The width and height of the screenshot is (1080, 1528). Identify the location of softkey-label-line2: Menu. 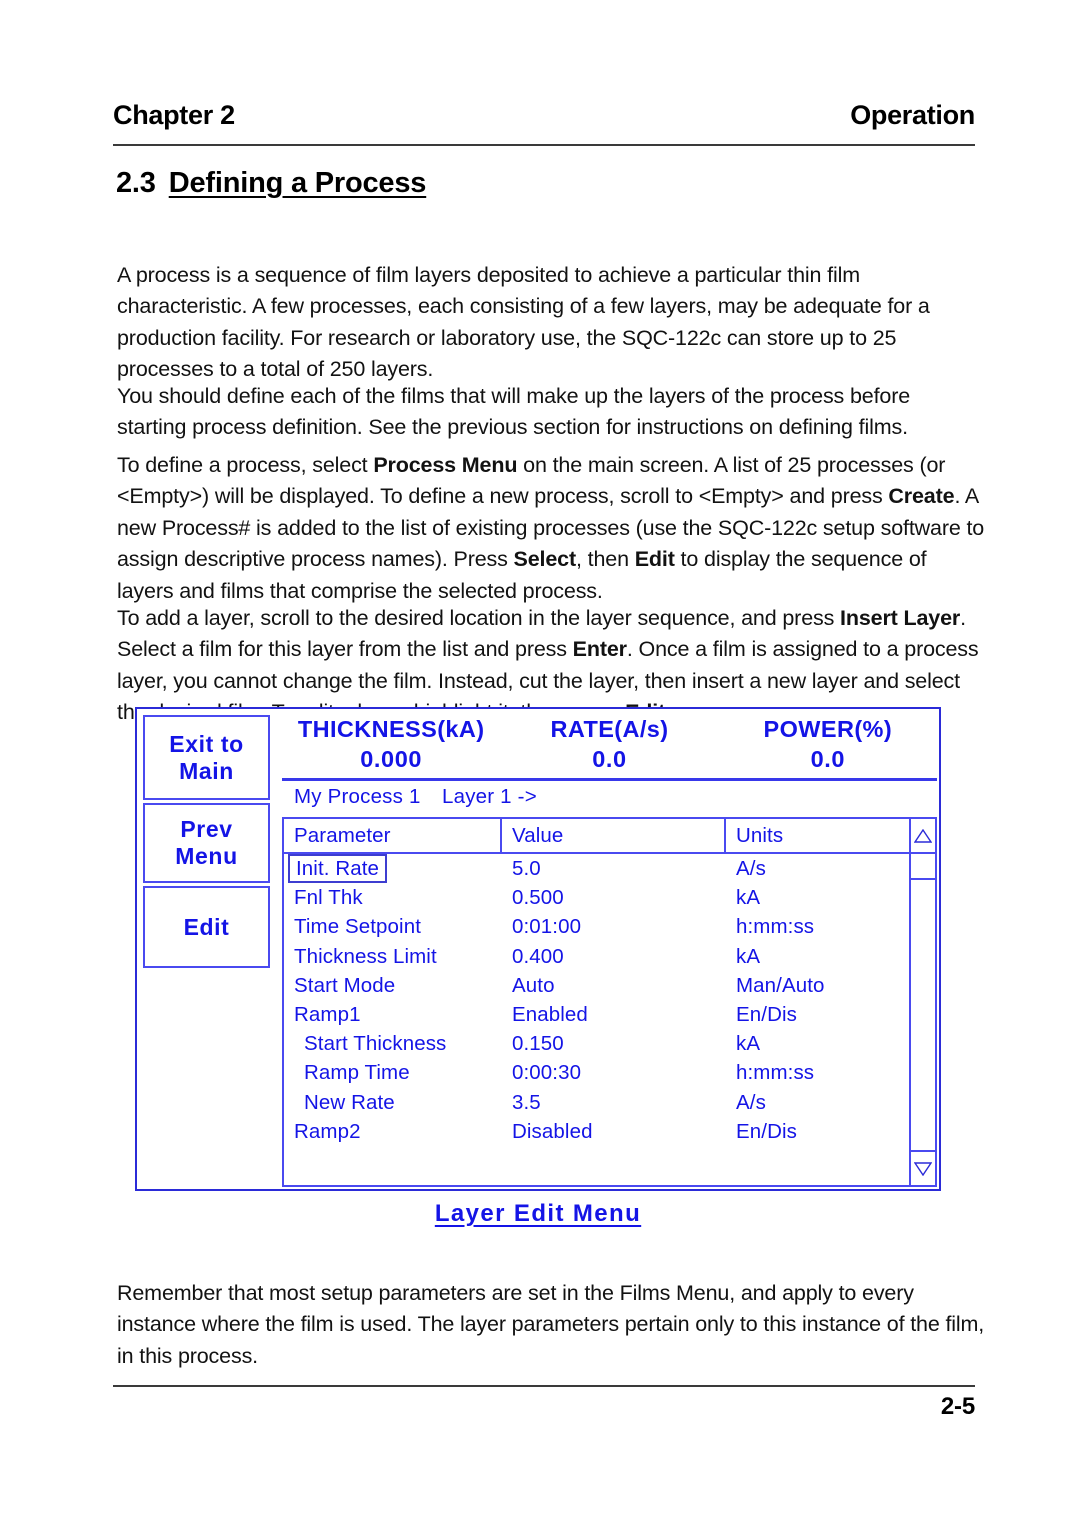
(206, 856).